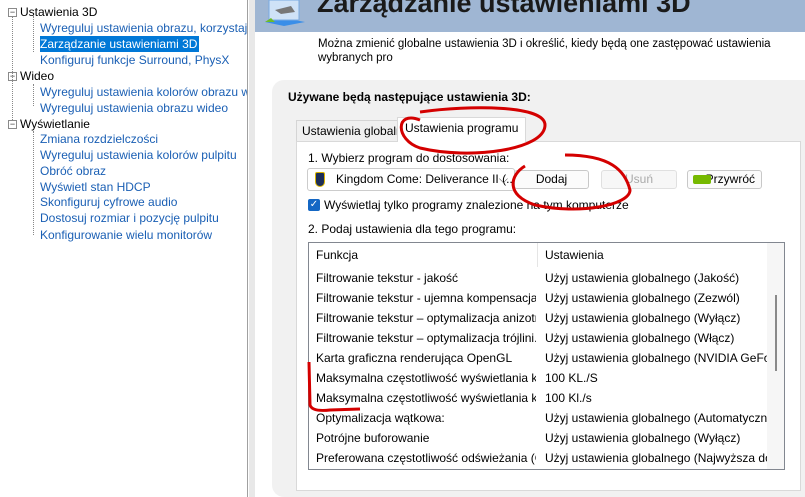  What do you see at coordinates (252, 248) in the screenshot?
I see `tree-scrollbar` at bounding box center [252, 248].